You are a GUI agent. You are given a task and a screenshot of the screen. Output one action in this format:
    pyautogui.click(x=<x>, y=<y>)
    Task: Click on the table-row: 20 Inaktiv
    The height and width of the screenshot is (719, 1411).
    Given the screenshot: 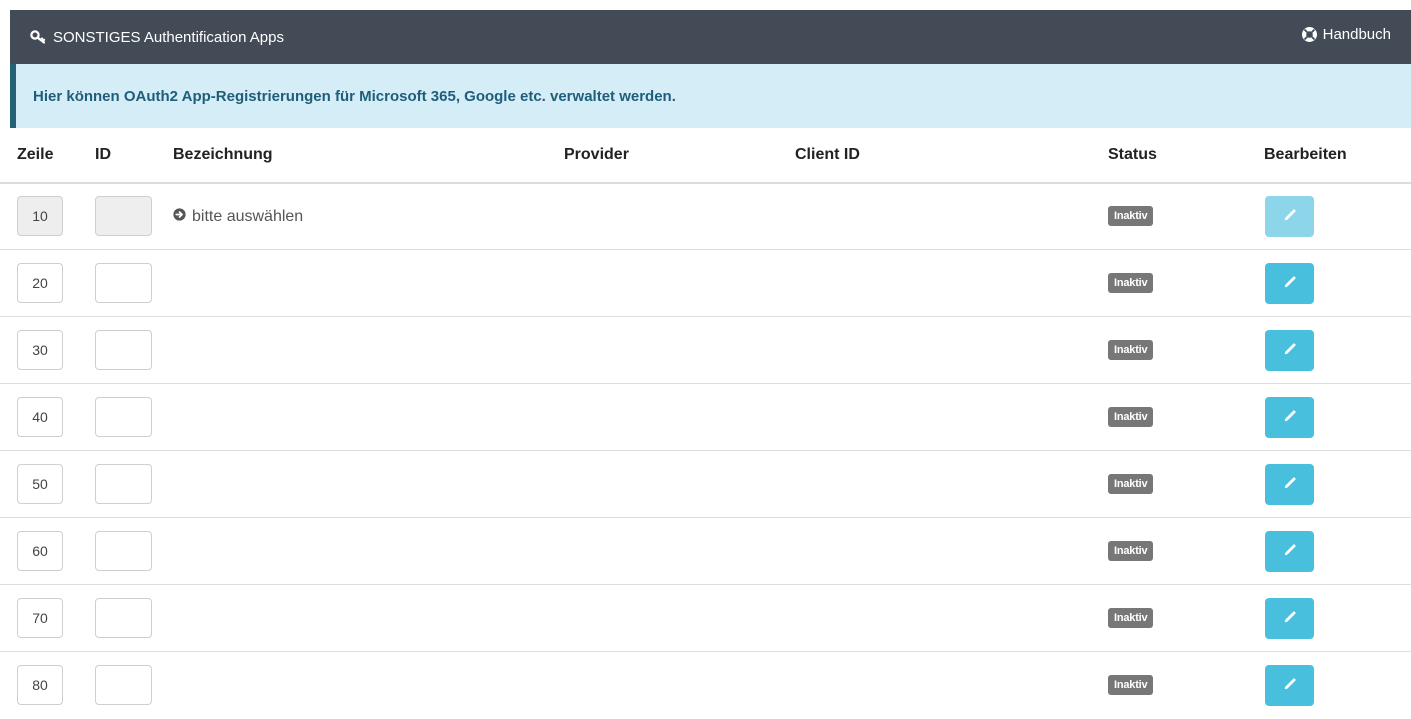 What is the action you would take?
    pyautogui.click(x=705, y=283)
    